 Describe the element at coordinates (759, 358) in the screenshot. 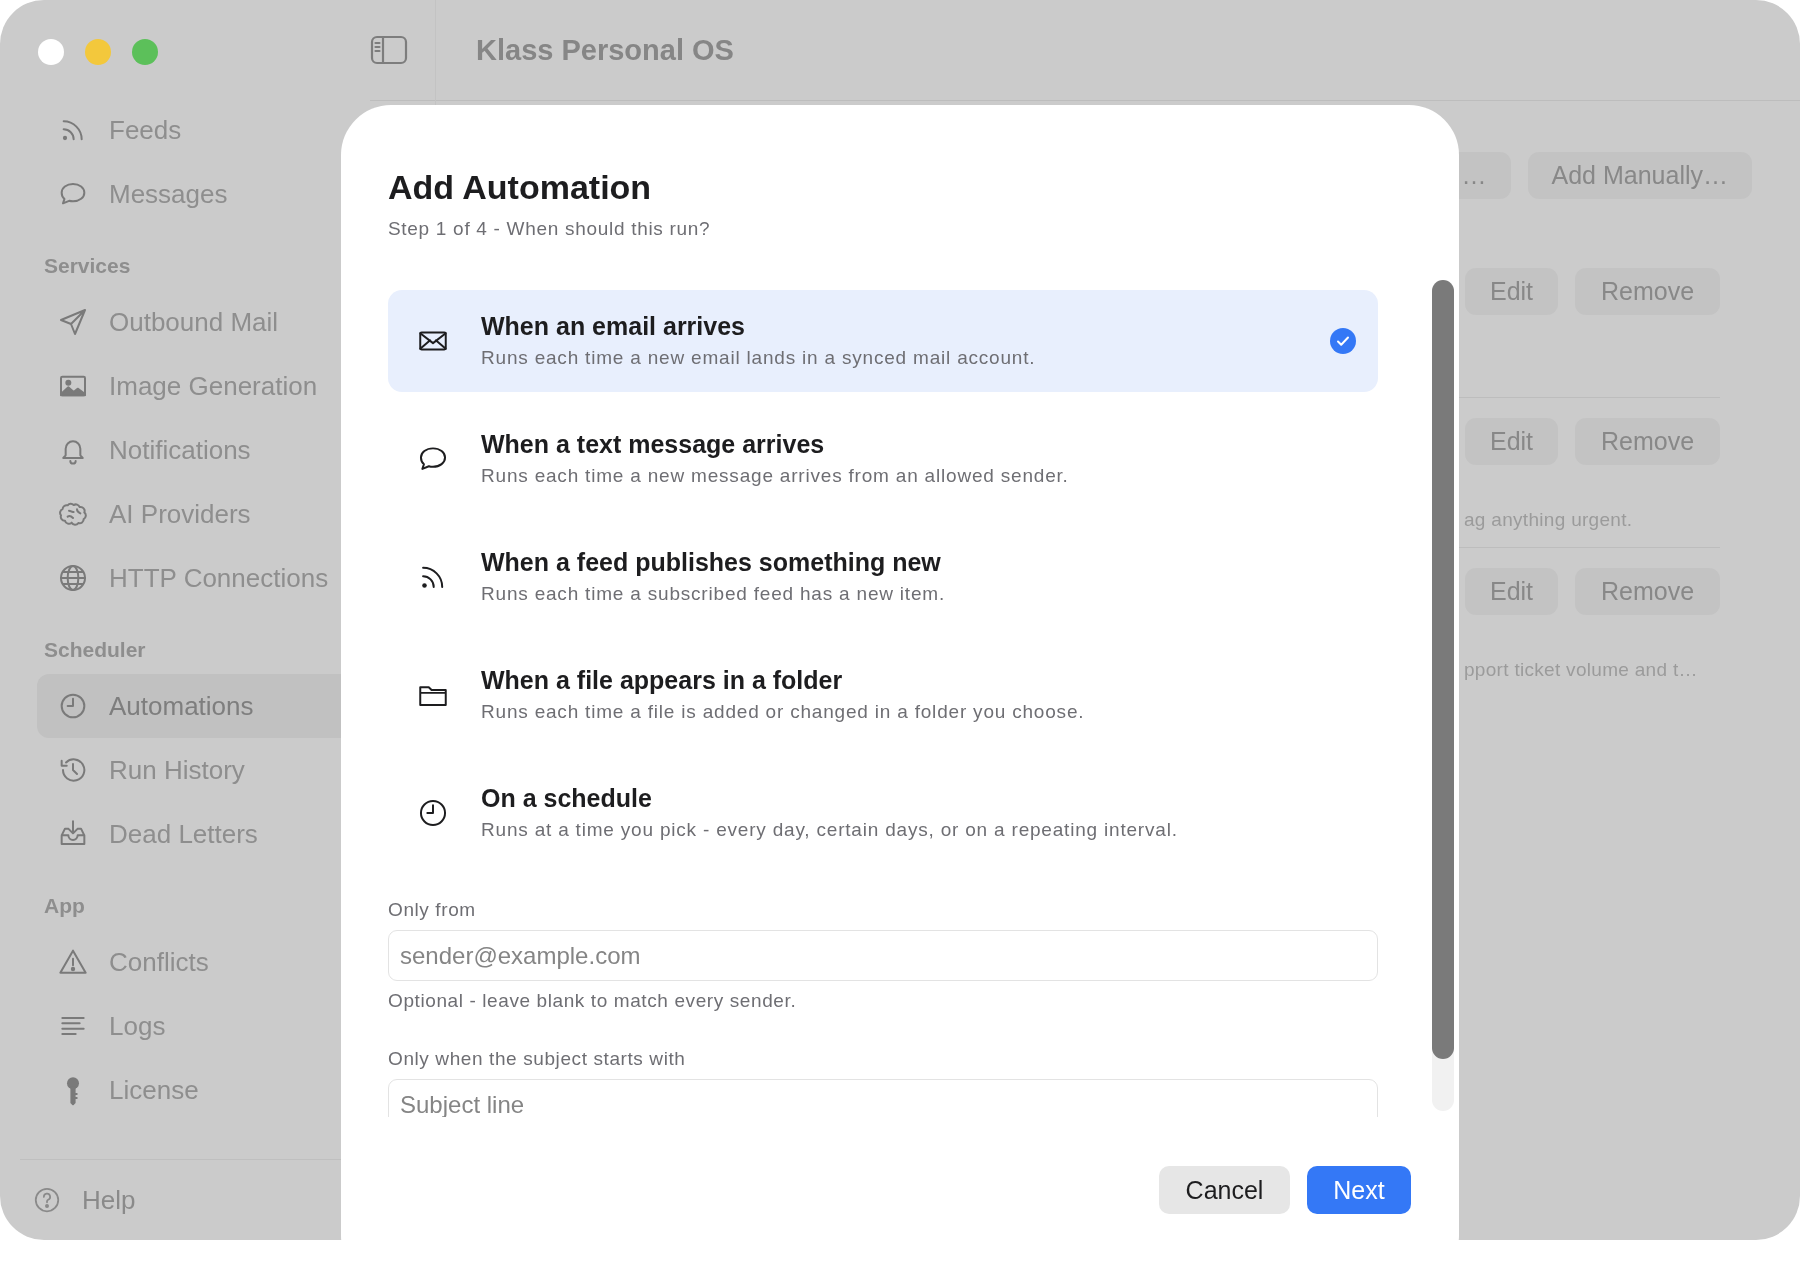

I see `option-description: Runs each time a new email lands in a synced mail account.` at that location.